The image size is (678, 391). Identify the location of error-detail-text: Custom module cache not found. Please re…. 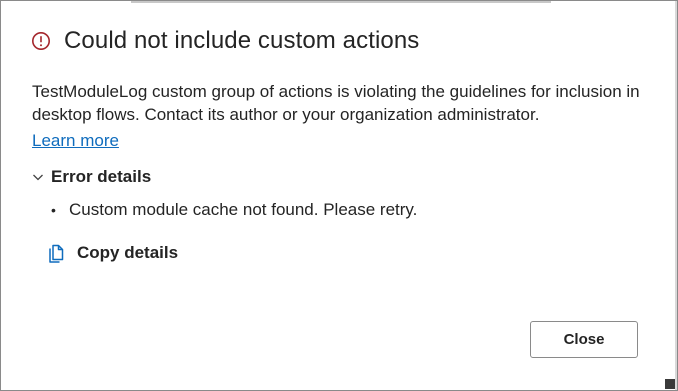
(243, 209).